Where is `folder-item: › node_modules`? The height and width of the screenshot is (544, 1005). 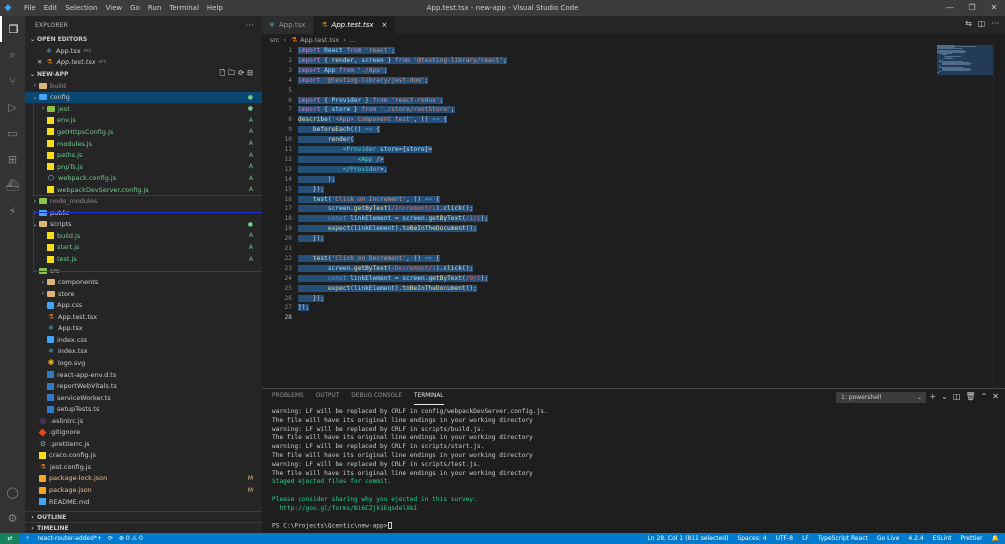
folder-item: › node_modules is located at coordinates (143, 202).